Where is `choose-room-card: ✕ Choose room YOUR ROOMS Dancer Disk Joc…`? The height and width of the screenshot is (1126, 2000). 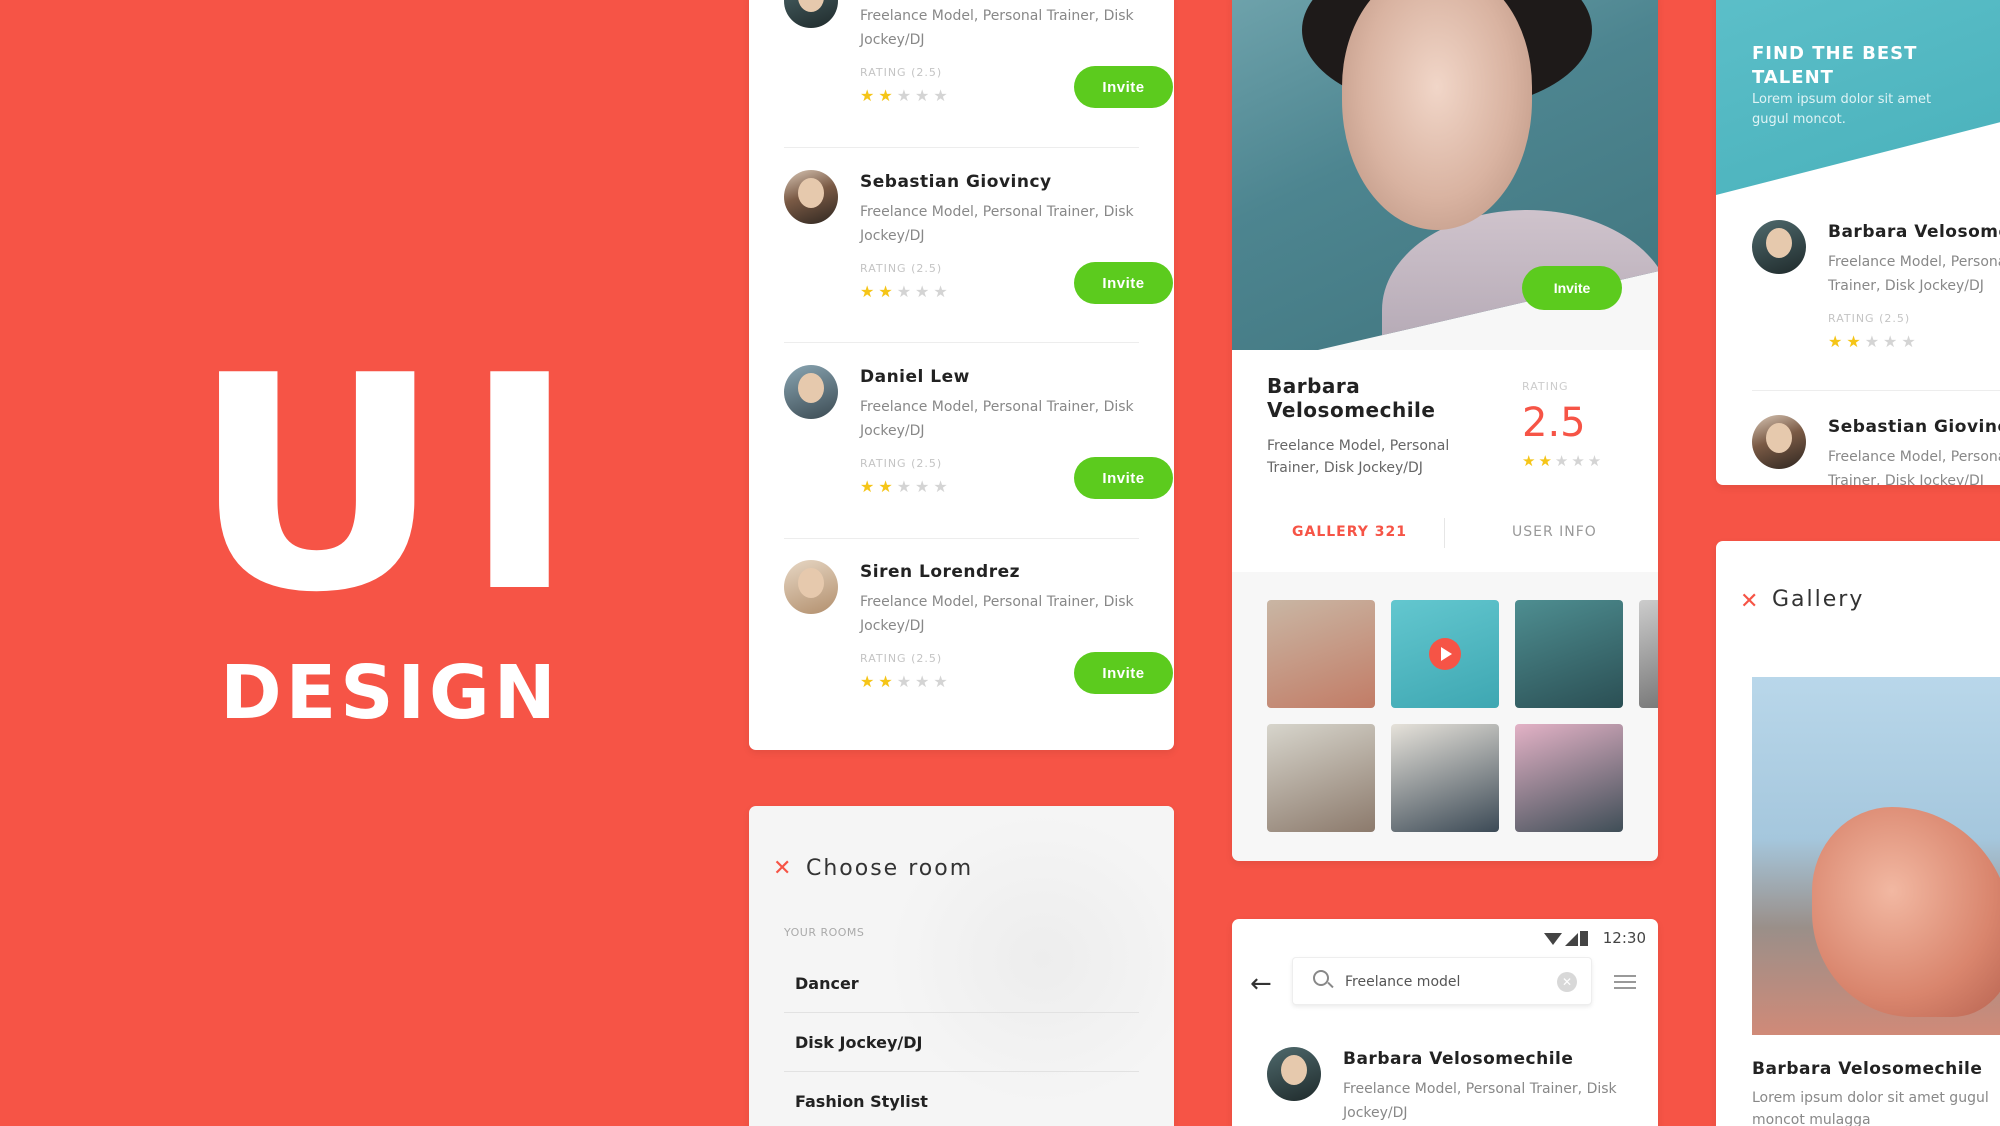
choose-room-card: ✕ Choose room YOUR ROOMS Dancer Disk Joc… is located at coordinates (961, 966).